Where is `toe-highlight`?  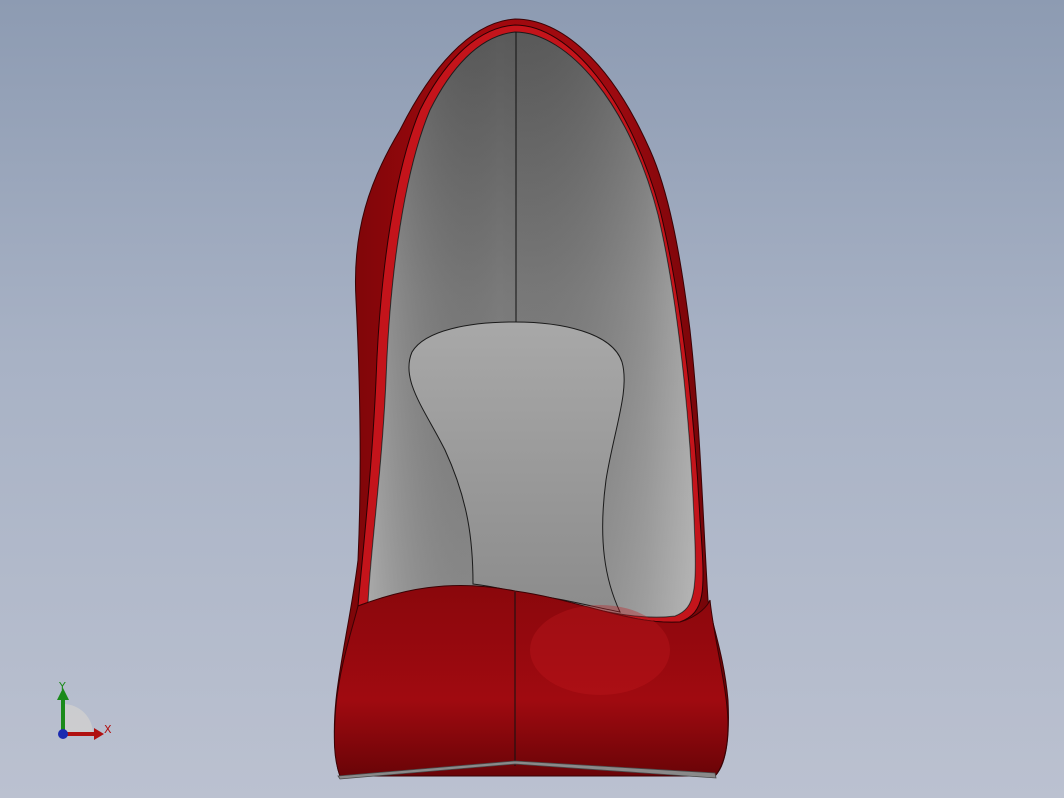 toe-highlight is located at coordinates (600, 650).